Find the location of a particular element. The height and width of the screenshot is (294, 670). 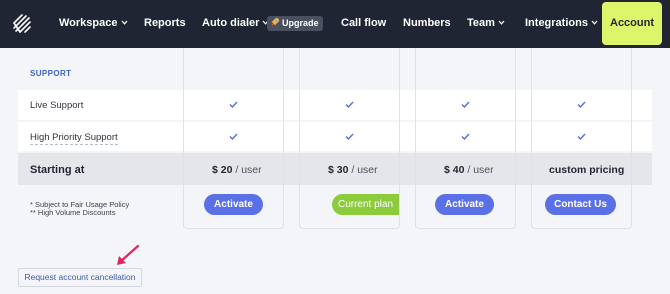

nav-reports: Reports is located at coordinates (165, 24).